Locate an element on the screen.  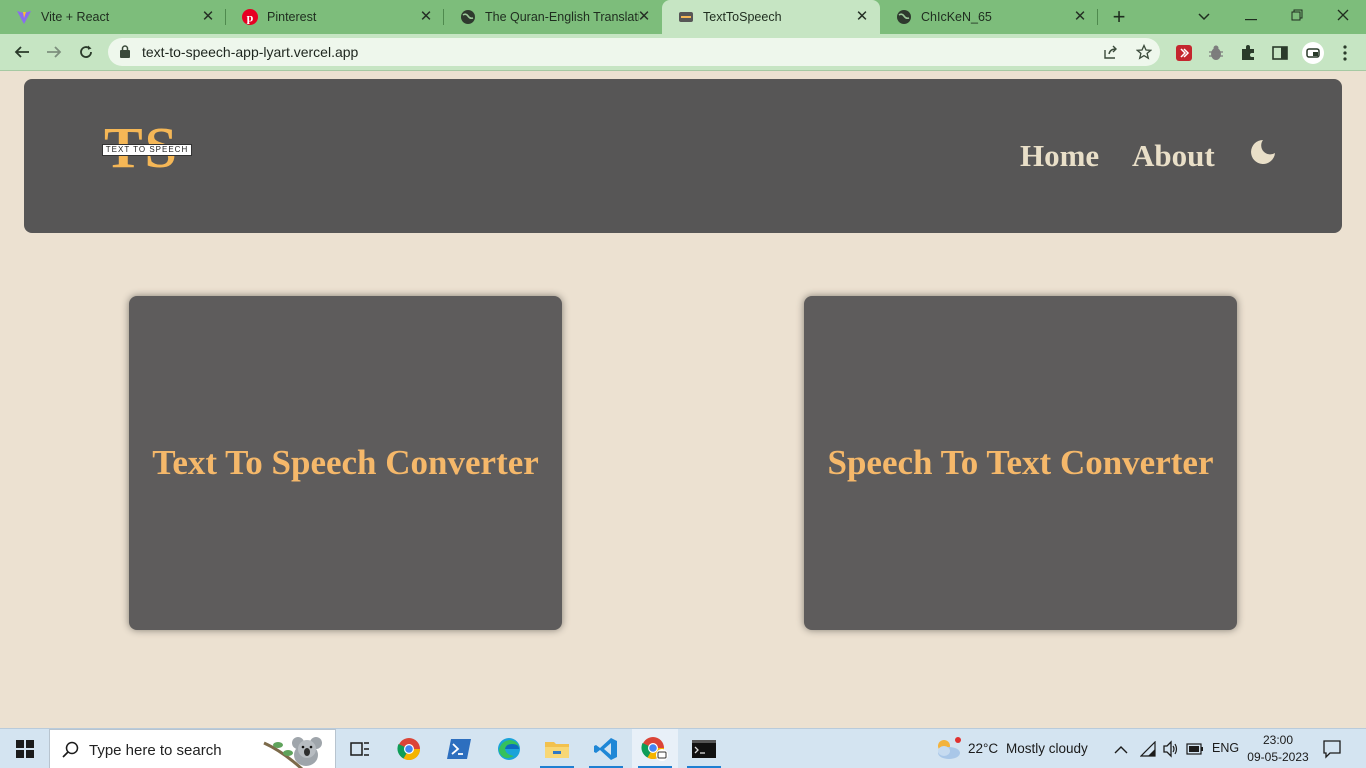
profile-avatar-icon is located at coordinates (1313, 53).